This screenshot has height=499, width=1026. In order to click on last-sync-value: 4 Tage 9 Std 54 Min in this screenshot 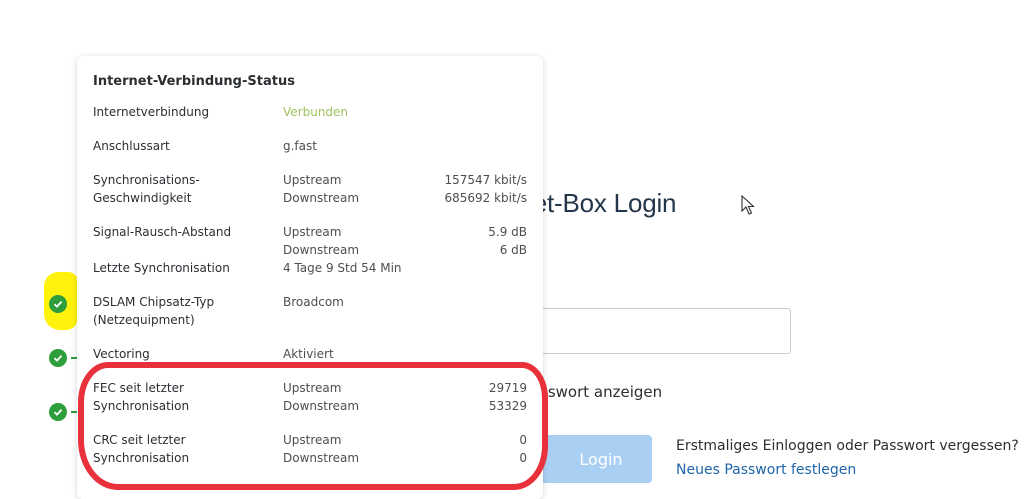, I will do `click(342, 268)`.